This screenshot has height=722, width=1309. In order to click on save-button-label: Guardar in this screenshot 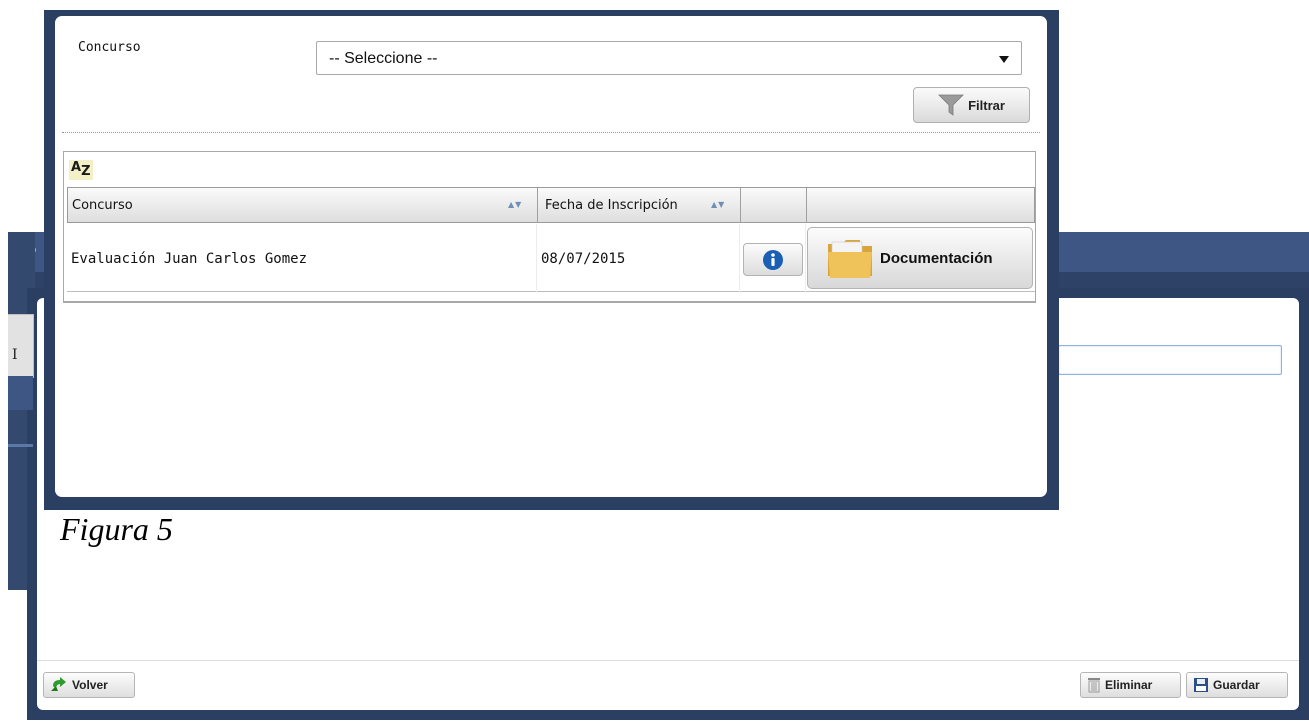, I will do `click(1236, 685)`.